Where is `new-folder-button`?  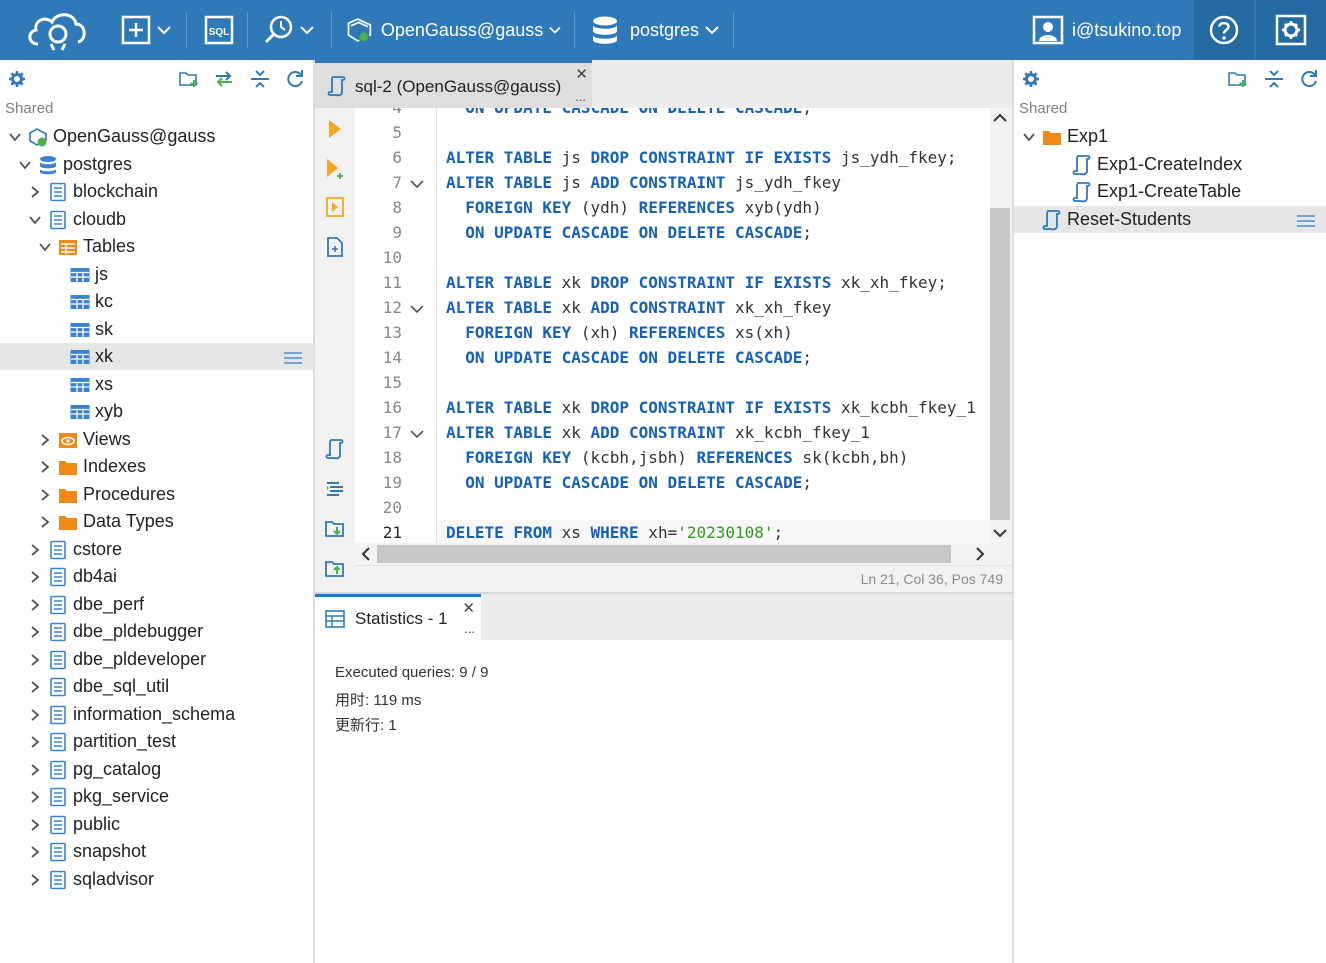
new-folder-button is located at coordinates (189, 79).